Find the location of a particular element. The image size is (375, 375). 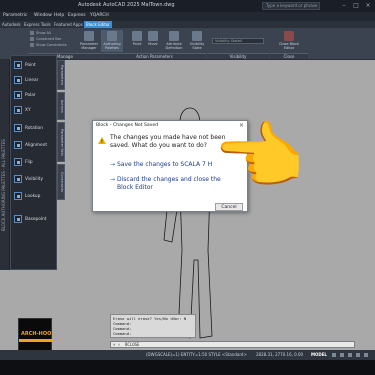

settings-icon is located at coordinates (358, 355).